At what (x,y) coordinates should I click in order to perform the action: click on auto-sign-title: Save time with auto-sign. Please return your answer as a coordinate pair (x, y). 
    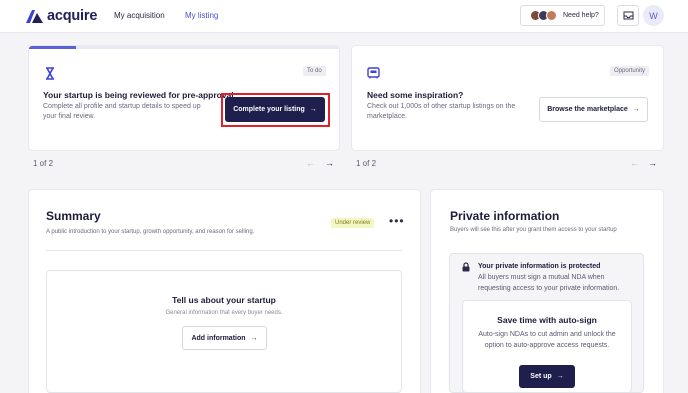
    Looking at the image, I should click on (547, 320).